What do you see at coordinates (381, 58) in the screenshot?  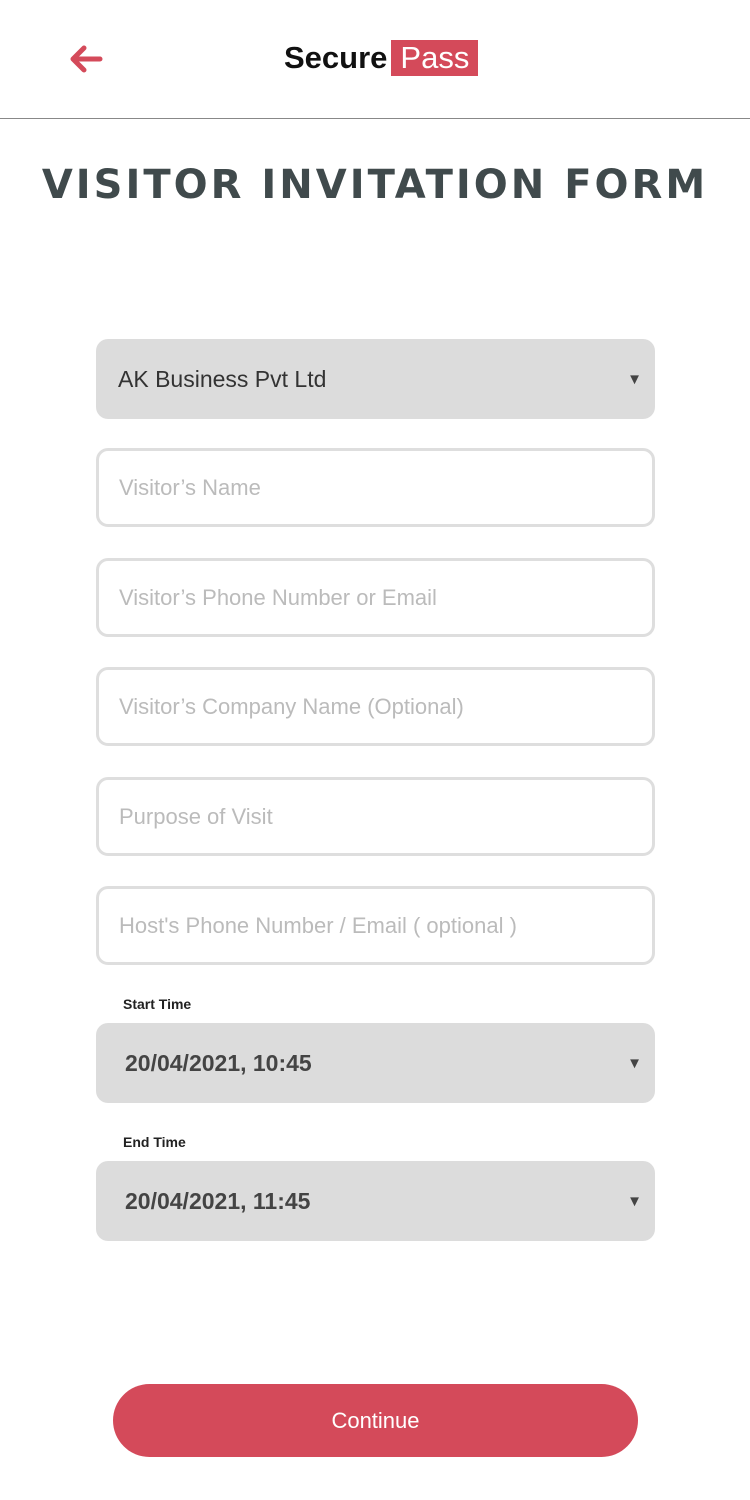 I see `securepass-logo: Secure Pass` at bounding box center [381, 58].